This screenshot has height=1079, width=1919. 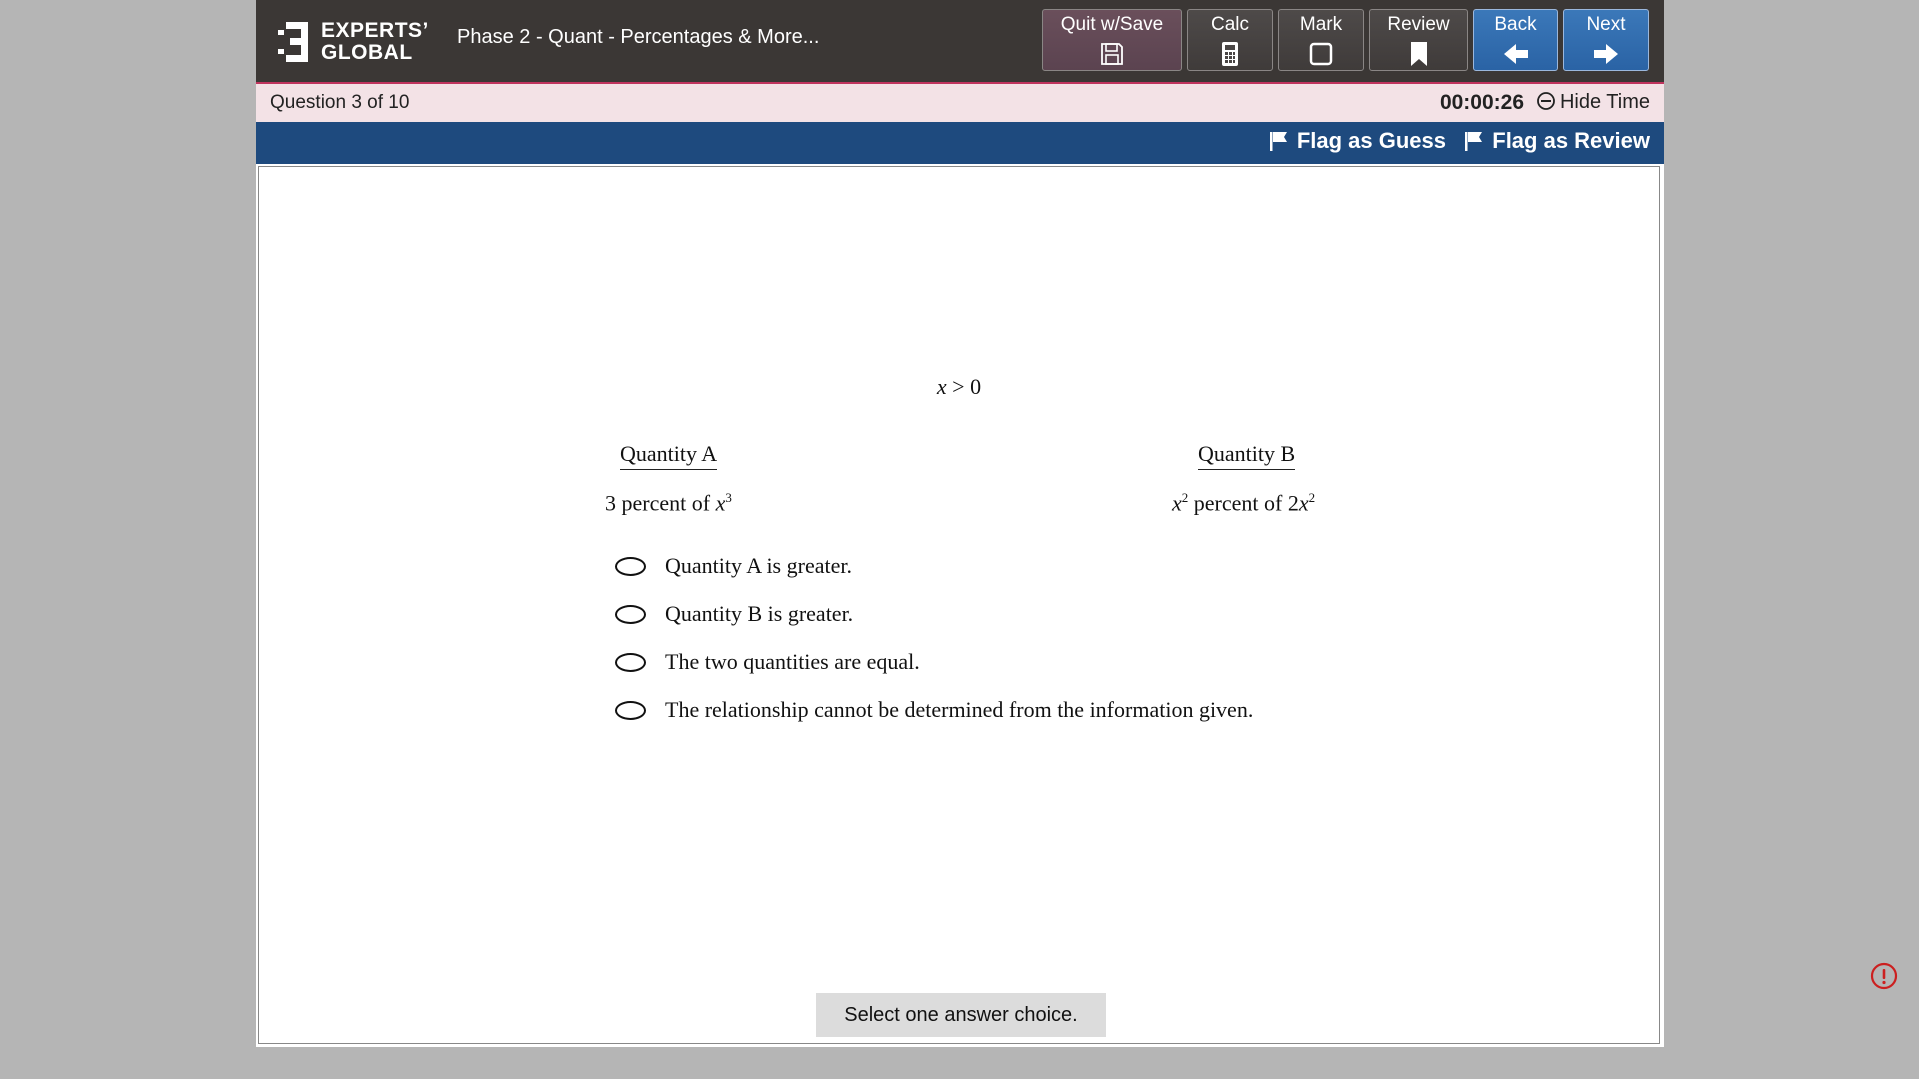 I want to click on back-button: Back, so click(x=1515, y=40).